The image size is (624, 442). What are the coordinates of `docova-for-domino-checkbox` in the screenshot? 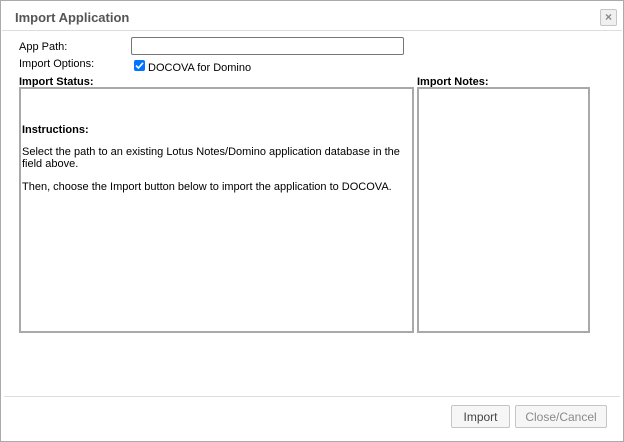 It's located at (139, 65).